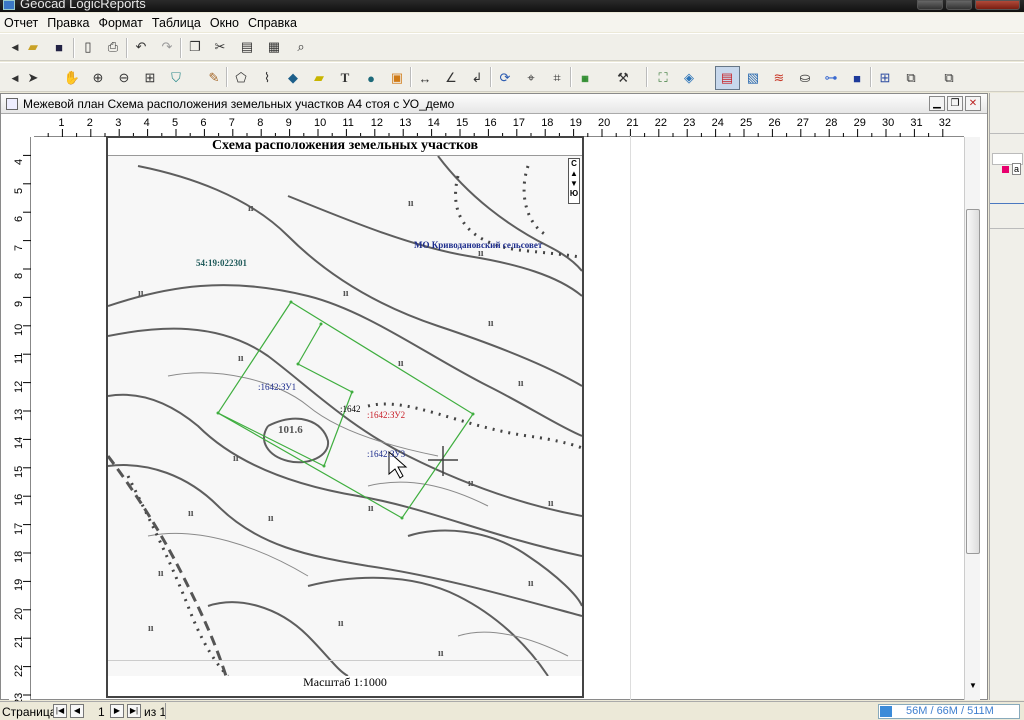 The width and height of the screenshot is (1024, 720). I want to click on color-swatch, so click(1005, 169).